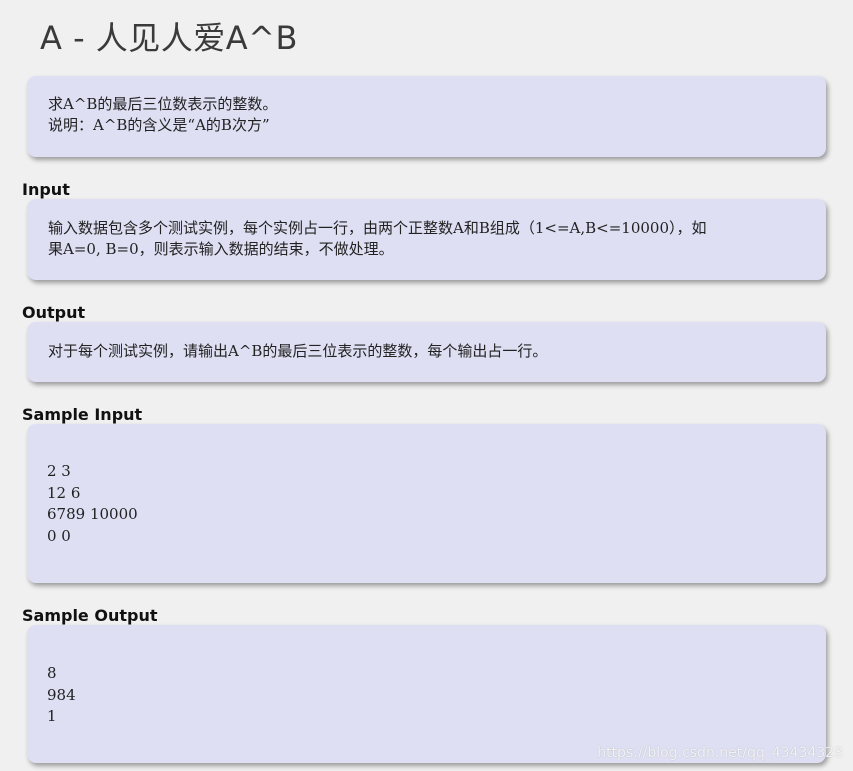 Image resolution: width=853 pixels, height=771 pixels. What do you see at coordinates (92, 514) in the screenshot?
I see `sample-input-line: 6789 10000` at bounding box center [92, 514].